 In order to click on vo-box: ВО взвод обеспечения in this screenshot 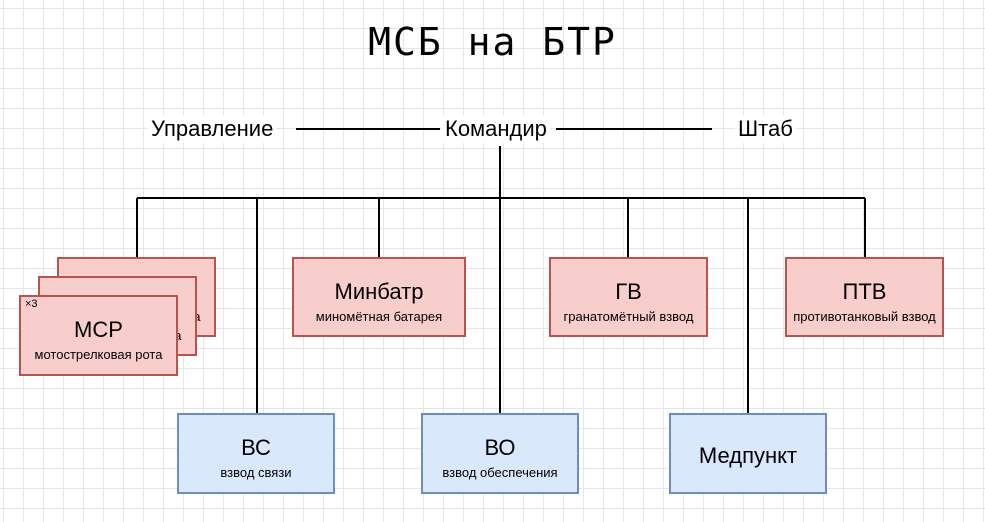, I will do `click(500, 453)`.